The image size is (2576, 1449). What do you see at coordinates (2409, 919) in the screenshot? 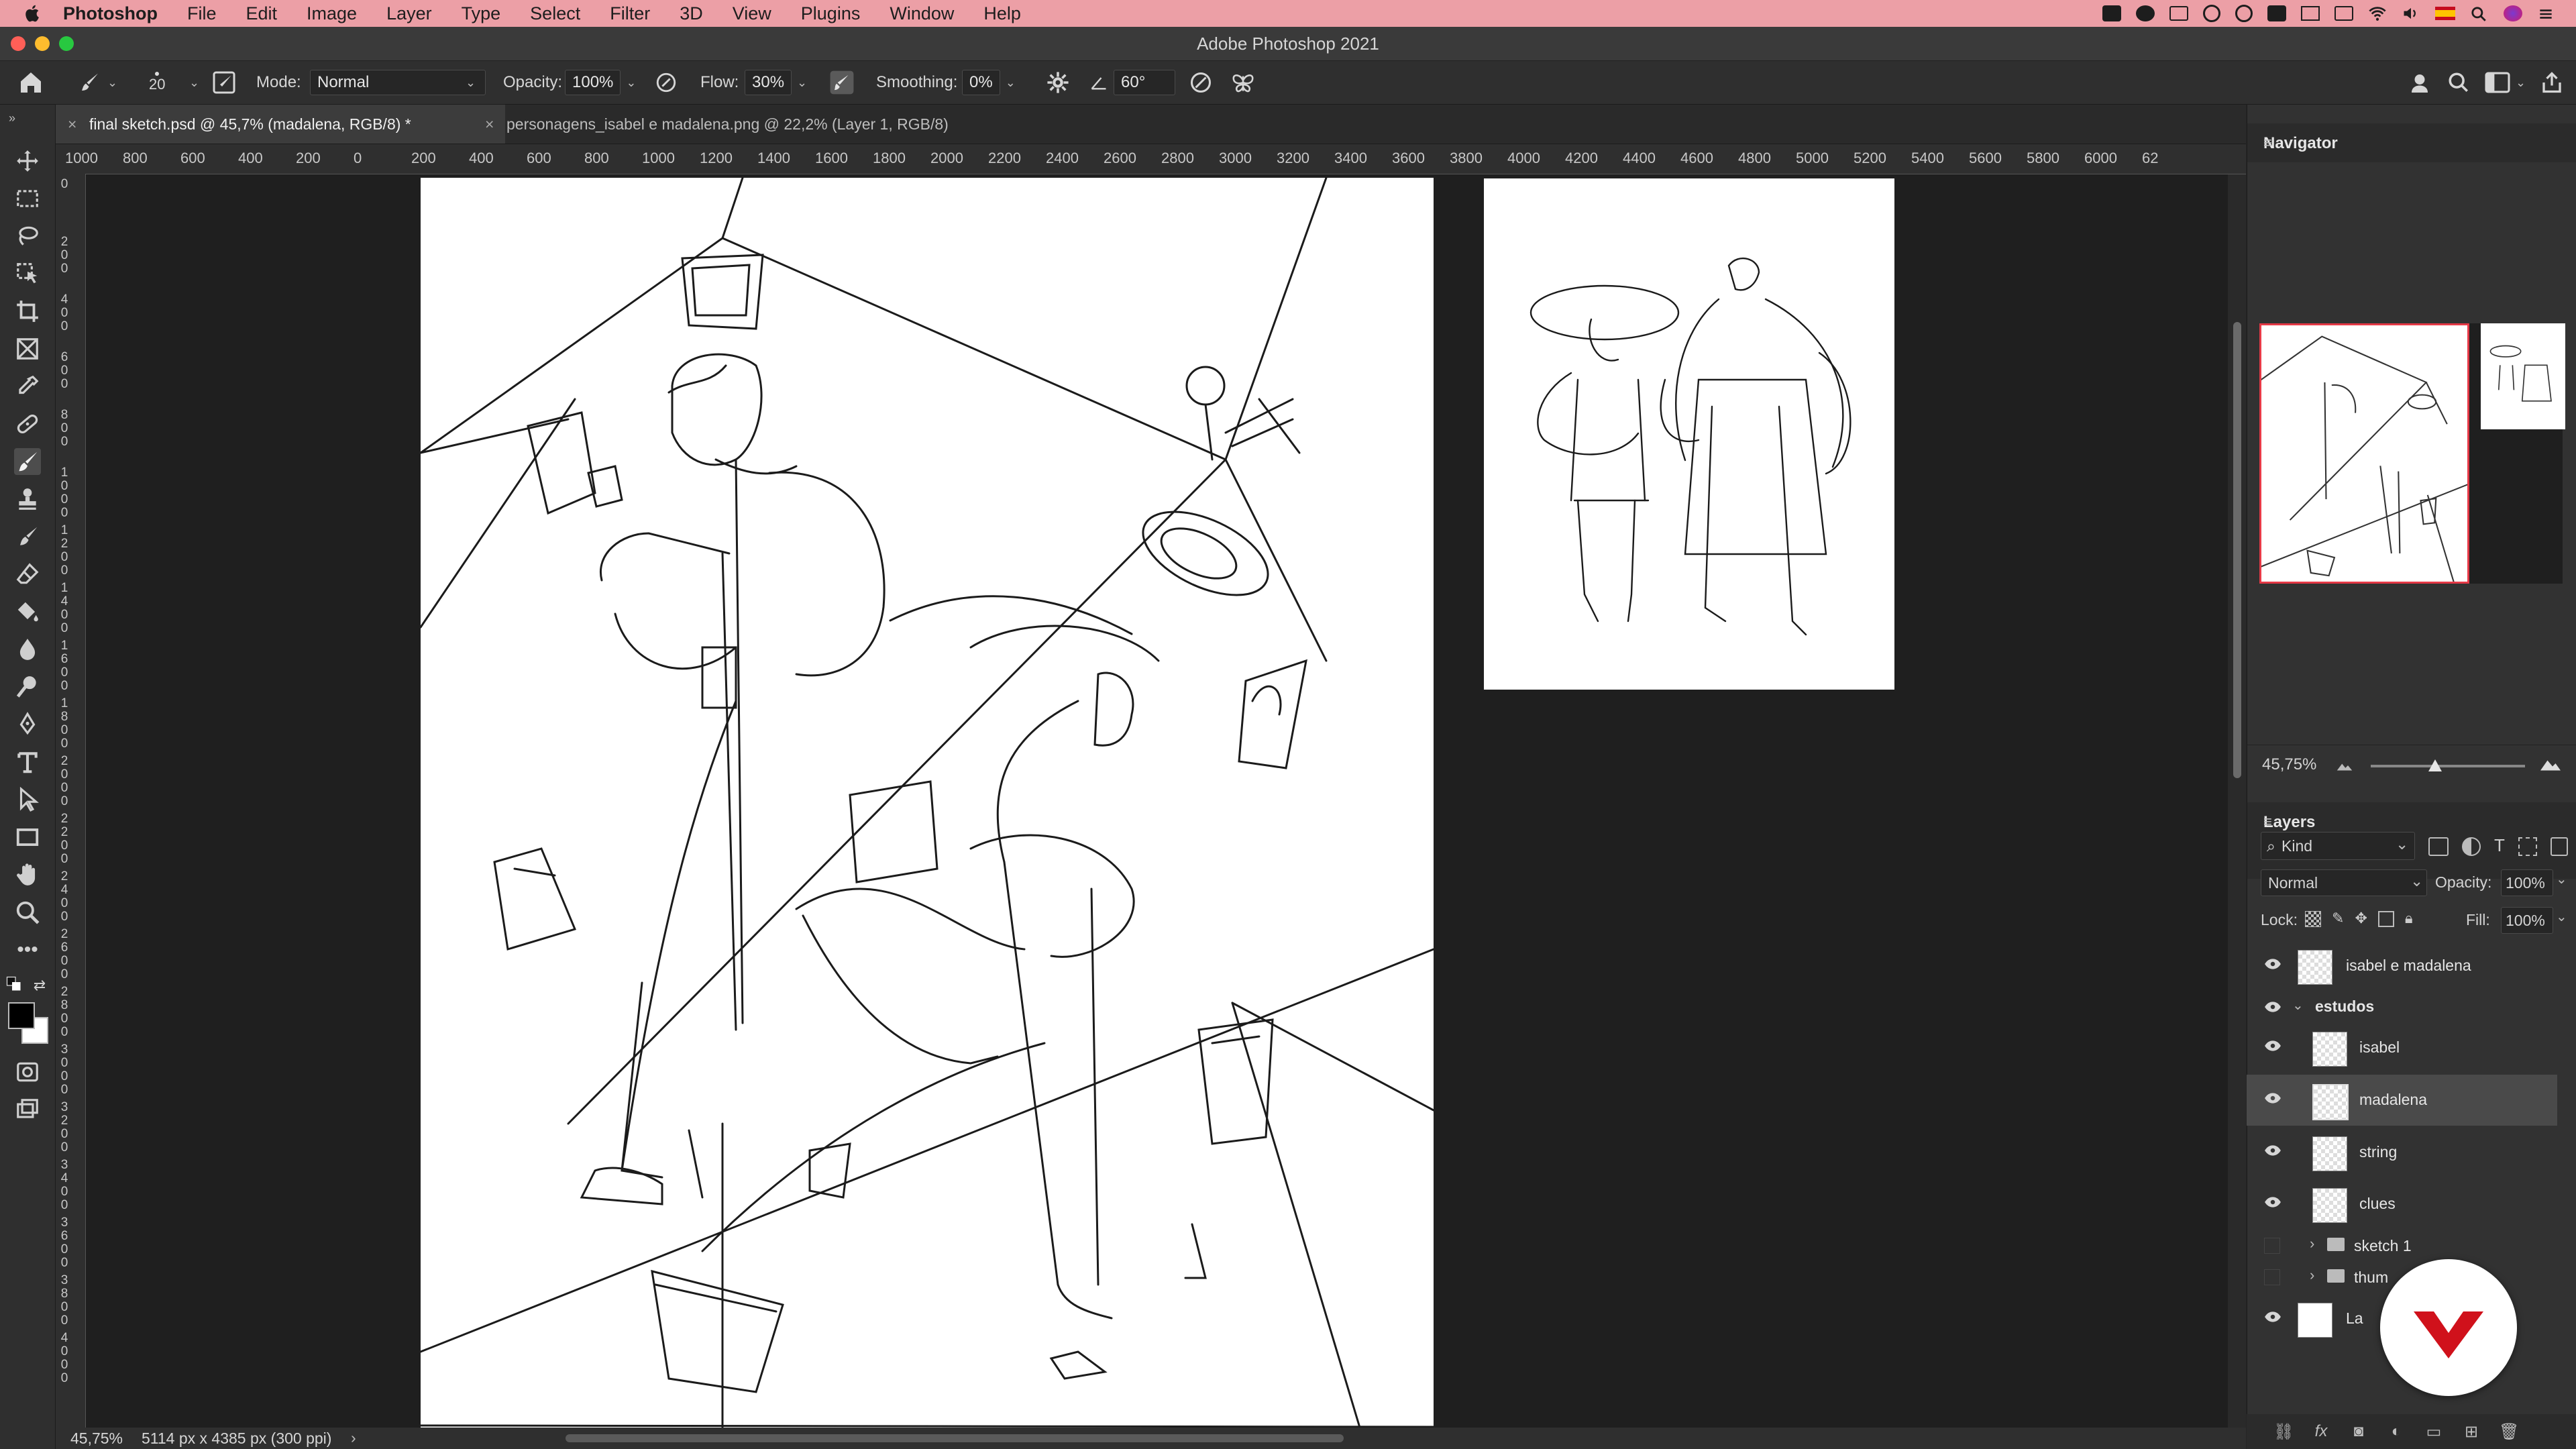
I see `lock-all-icon: 🔒︎` at bounding box center [2409, 919].